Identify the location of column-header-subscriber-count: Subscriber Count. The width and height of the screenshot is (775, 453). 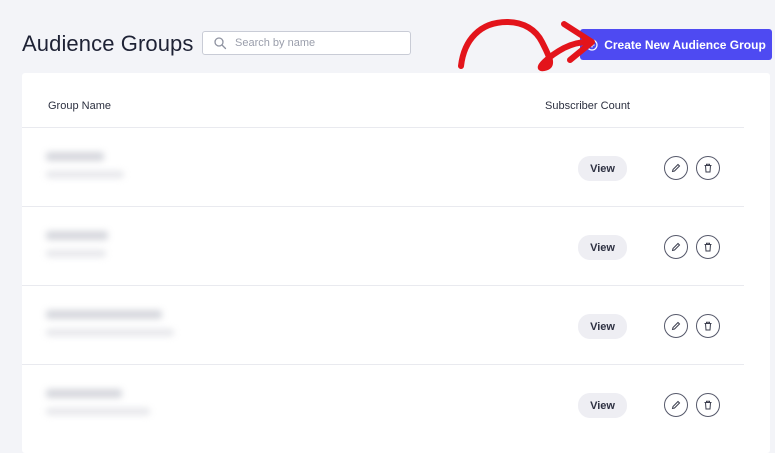
(587, 106).